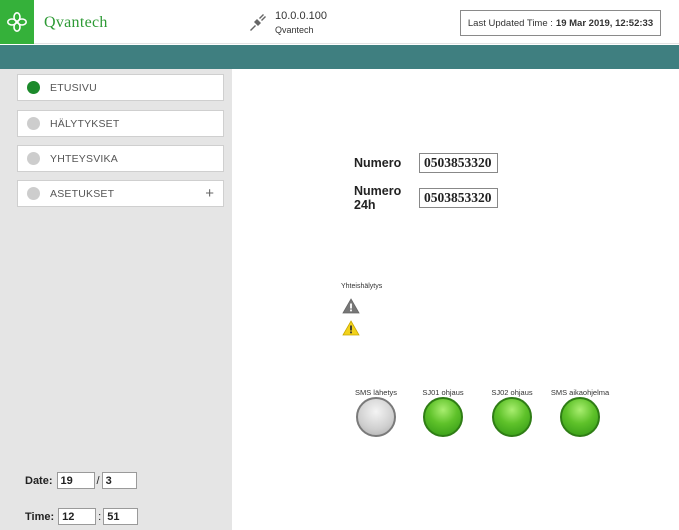 This screenshot has width=679, height=530. I want to click on sidebar-item-asetukset: ASETUKSET +, so click(120, 193).